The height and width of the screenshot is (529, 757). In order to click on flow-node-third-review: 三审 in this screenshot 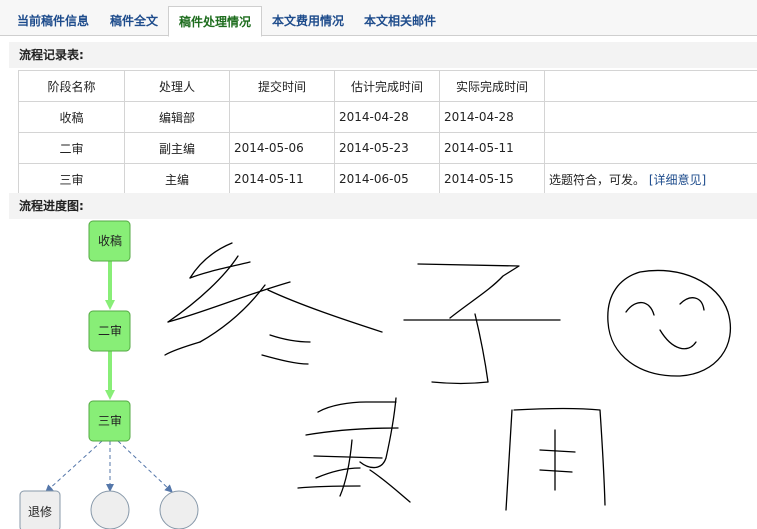, I will do `click(109, 421)`.